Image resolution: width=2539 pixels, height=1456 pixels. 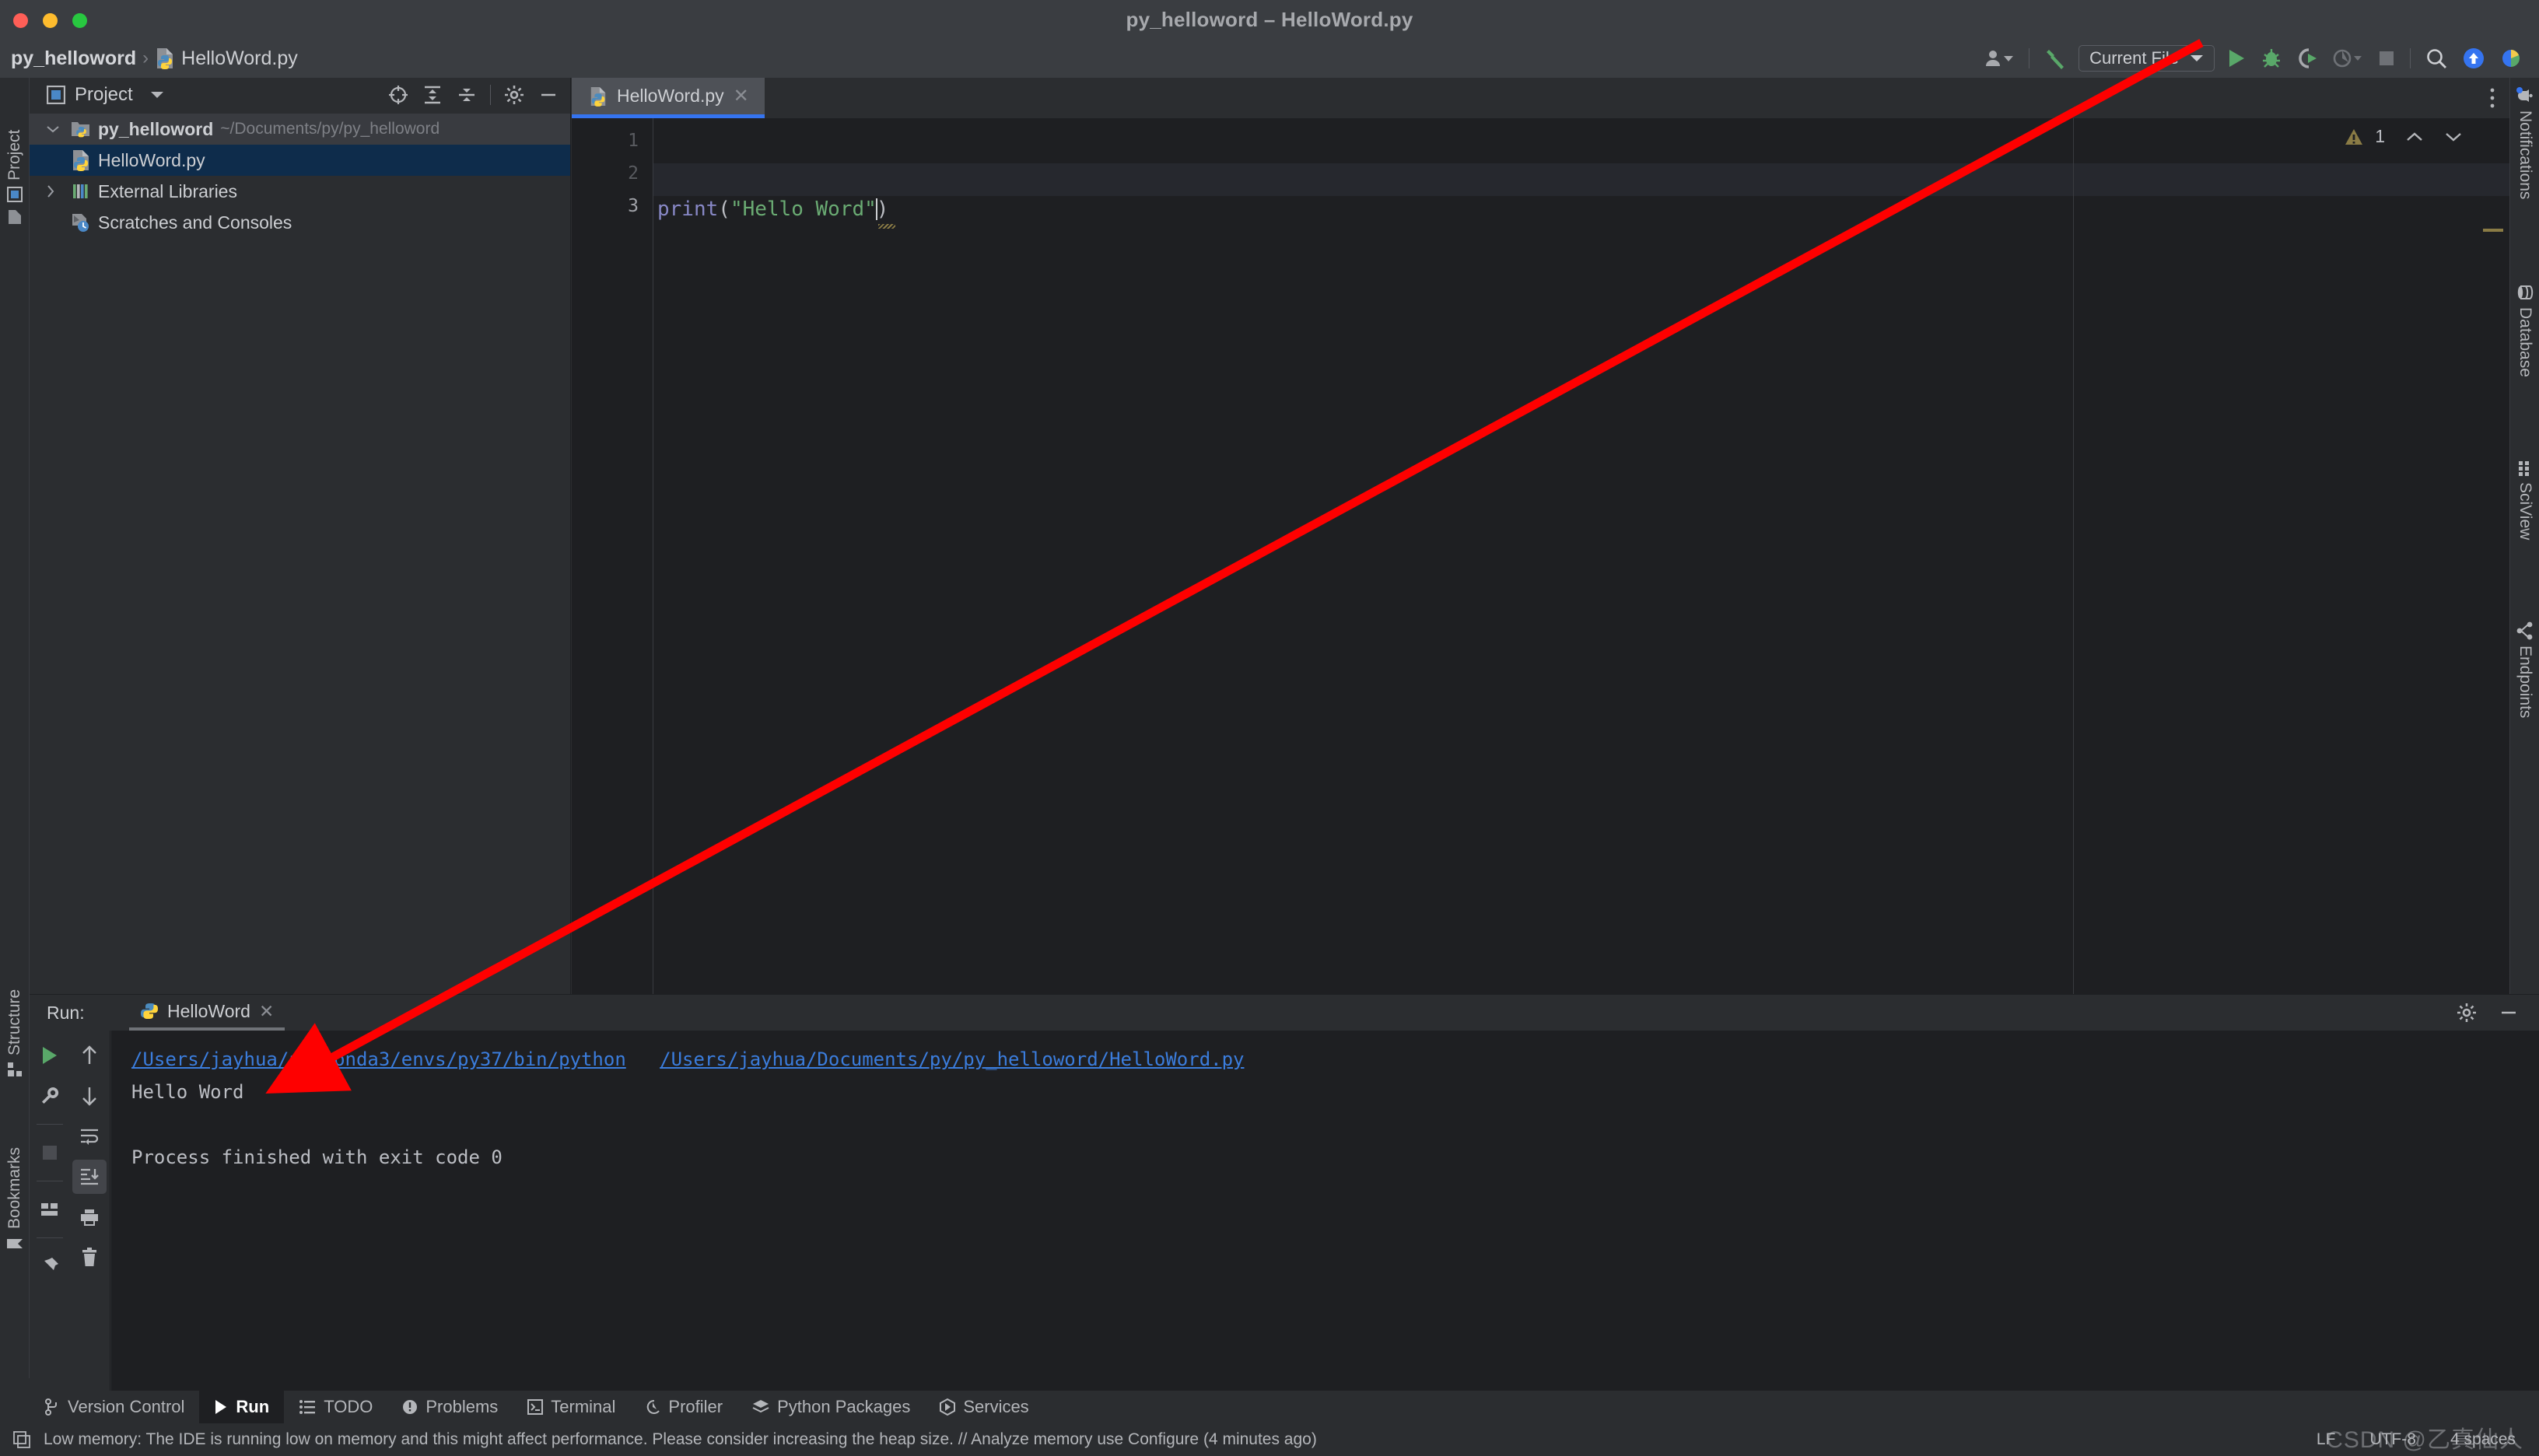 I want to click on python-project-folder-icon, so click(x=81, y=129).